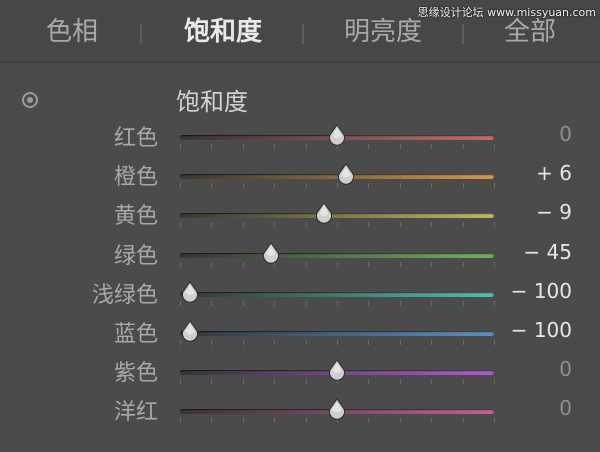 Image resolution: width=600 pixels, height=452 pixels. Describe the element at coordinates (383, 32) in the screenshot. I see `tab-luminance: 明亮度` at that location.